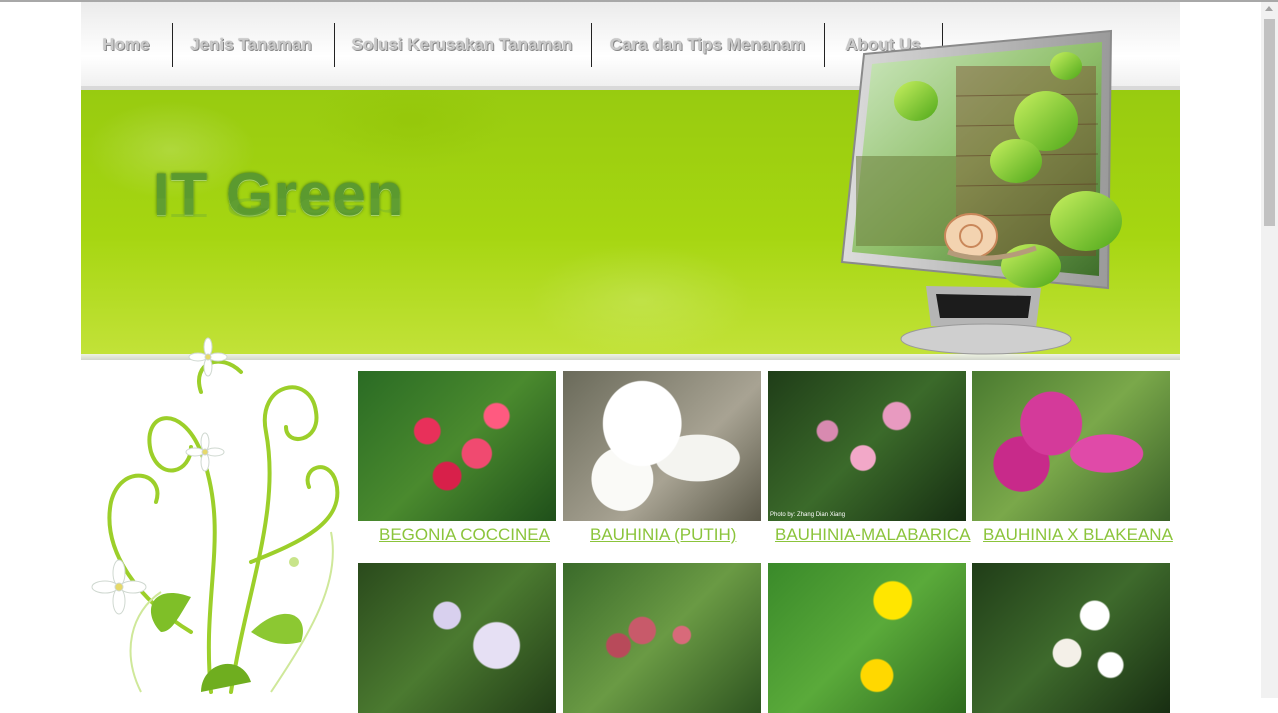 Image resolution: width=1278 pixels, height=713 pixels. What do you see at coordinates (663, 535) in the screenshot?
I see `link-bauhinia-putih: BAUHINIA (PUTIH)` at bounding box center [663, 535].